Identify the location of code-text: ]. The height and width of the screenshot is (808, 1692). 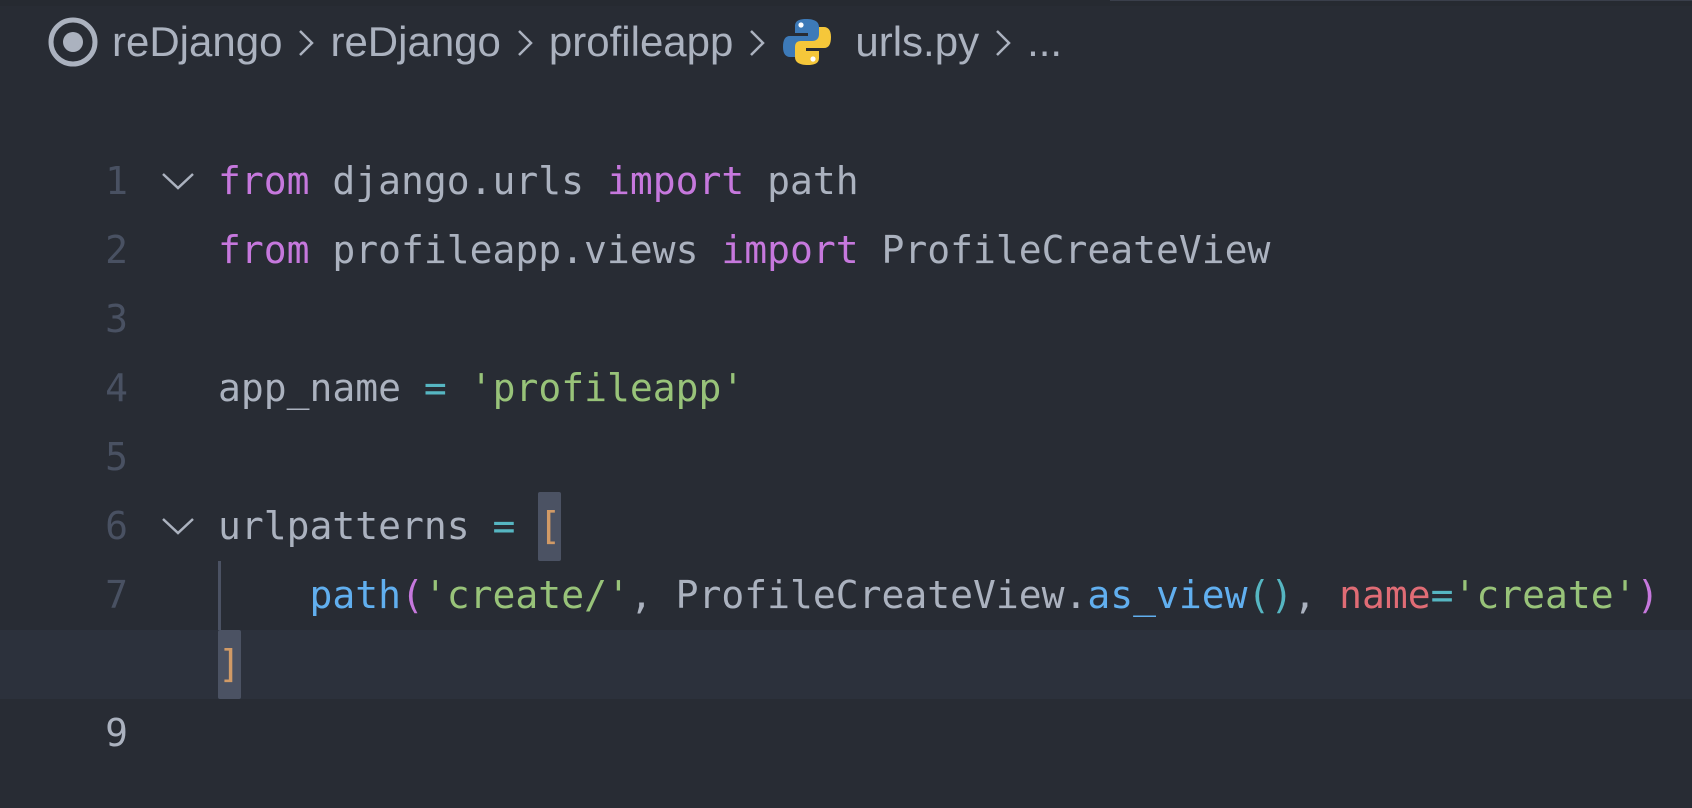
(229, 664).